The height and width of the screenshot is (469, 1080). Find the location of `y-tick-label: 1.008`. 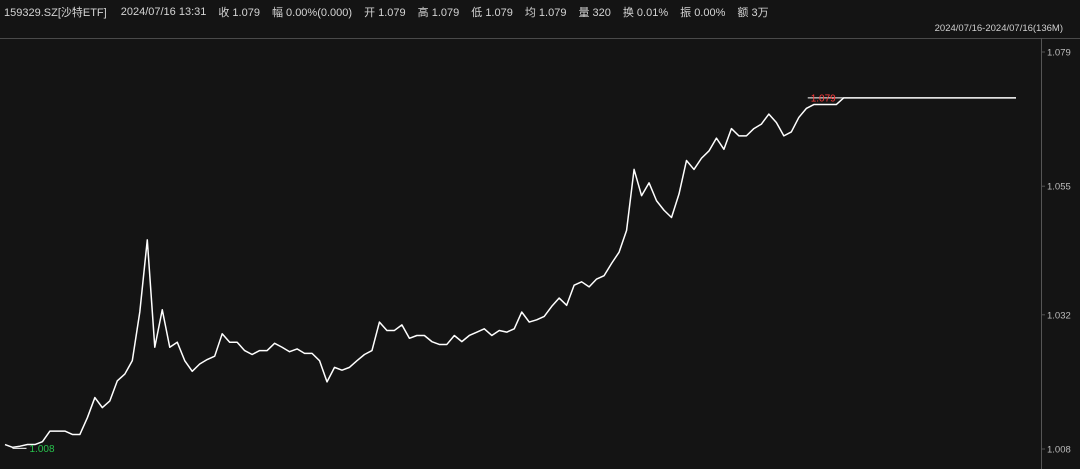

y-tick-label: 1.008 is located at coordinates (1059, 450).